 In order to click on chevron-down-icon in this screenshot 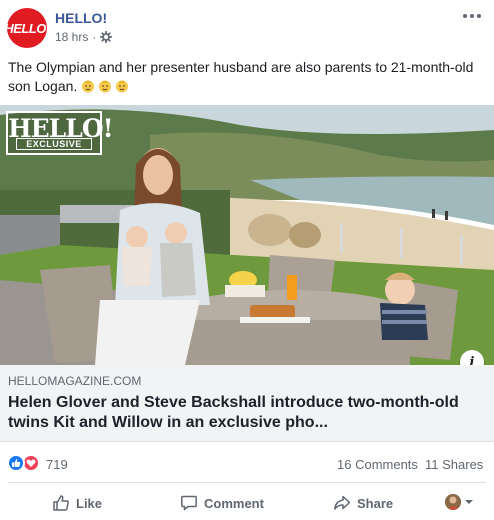, I will do `click(469, 502)`.